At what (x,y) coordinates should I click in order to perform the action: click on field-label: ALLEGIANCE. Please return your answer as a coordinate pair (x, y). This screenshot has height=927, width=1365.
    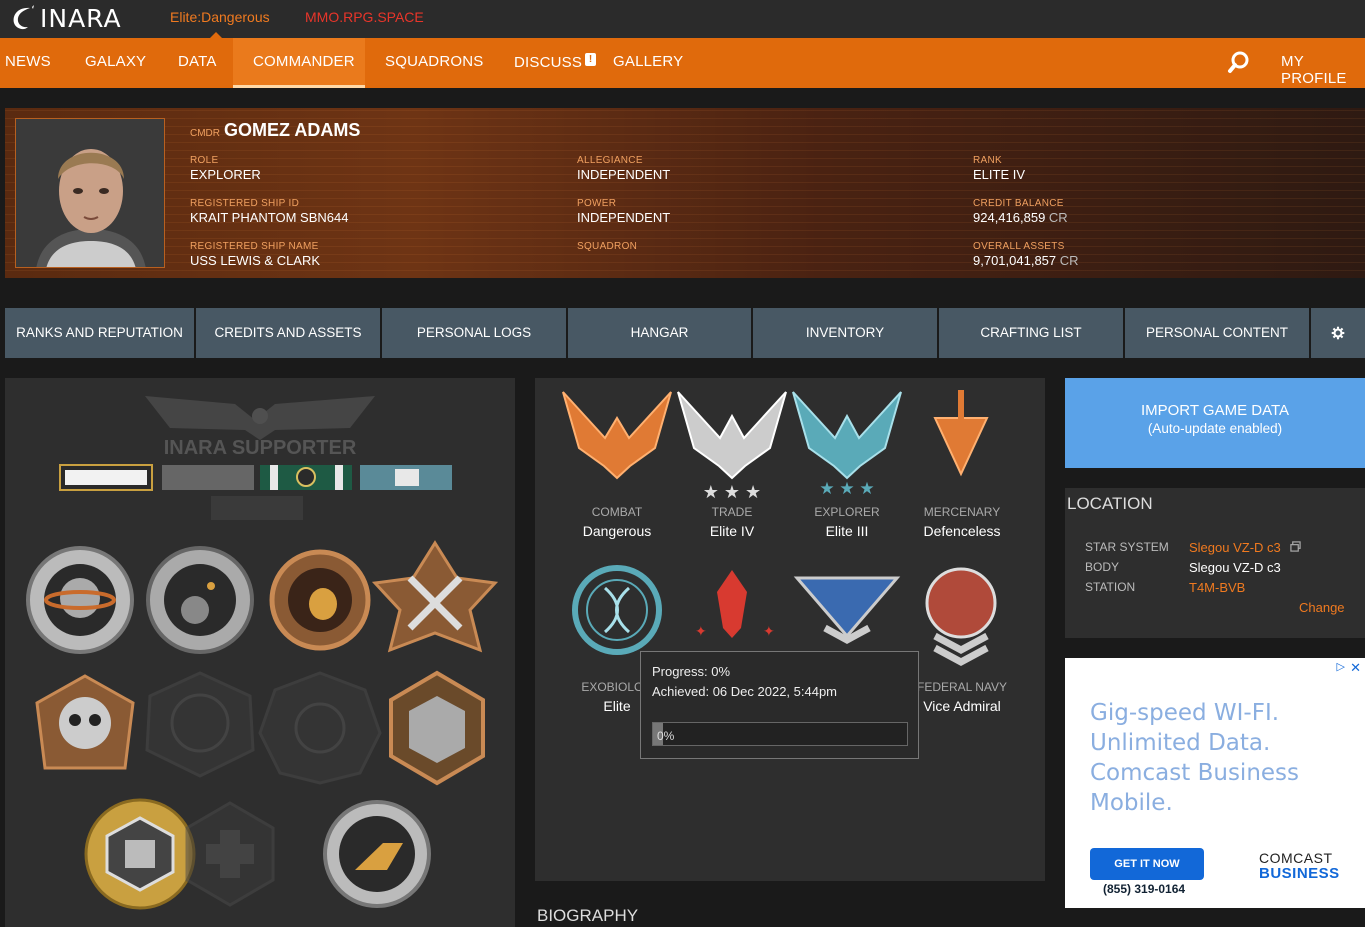
    Looking at the image, I should click on (610, 160).